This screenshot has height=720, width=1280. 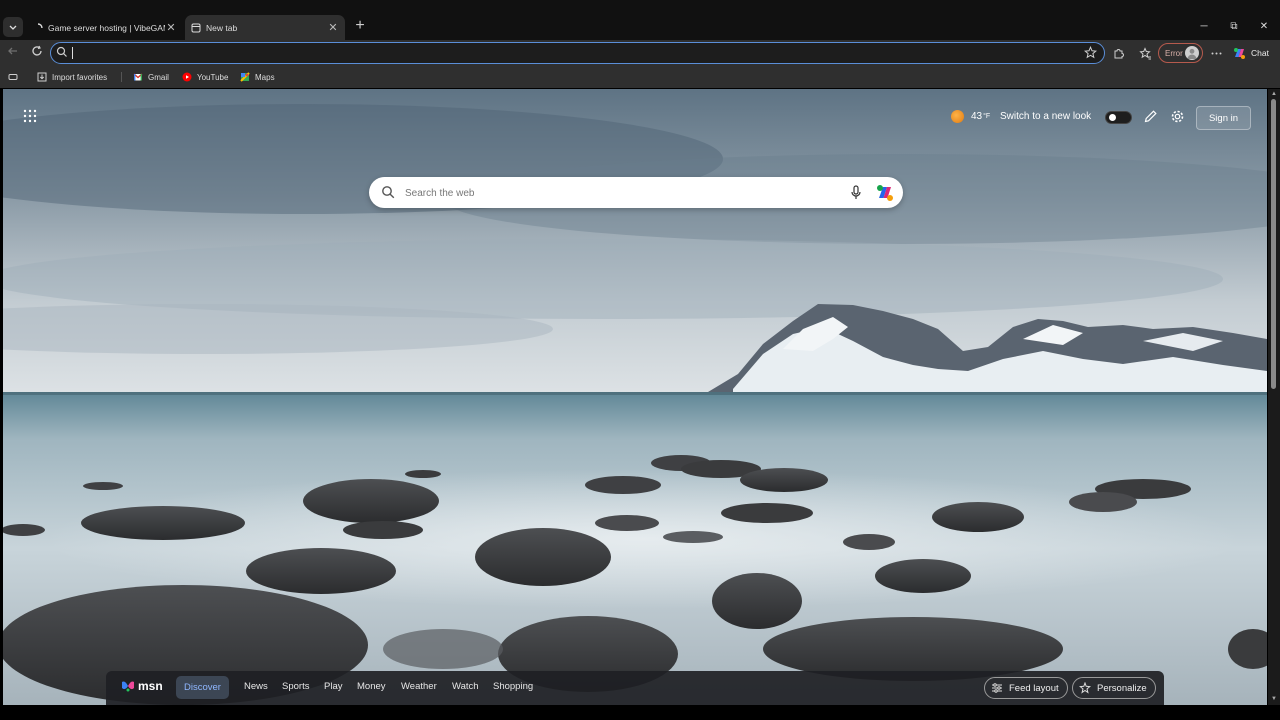 I want to click on add-favorite-star-icon, so click(x=1090, y=52).